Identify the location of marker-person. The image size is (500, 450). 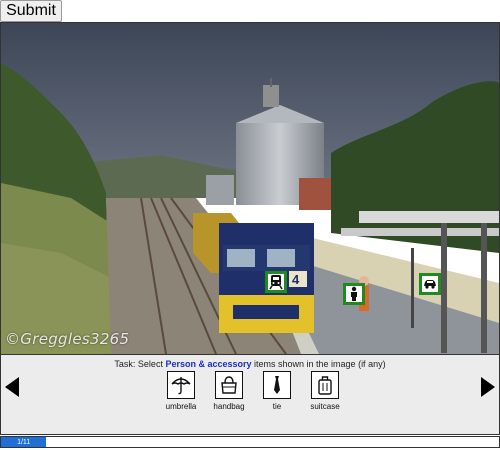
(354, 294).